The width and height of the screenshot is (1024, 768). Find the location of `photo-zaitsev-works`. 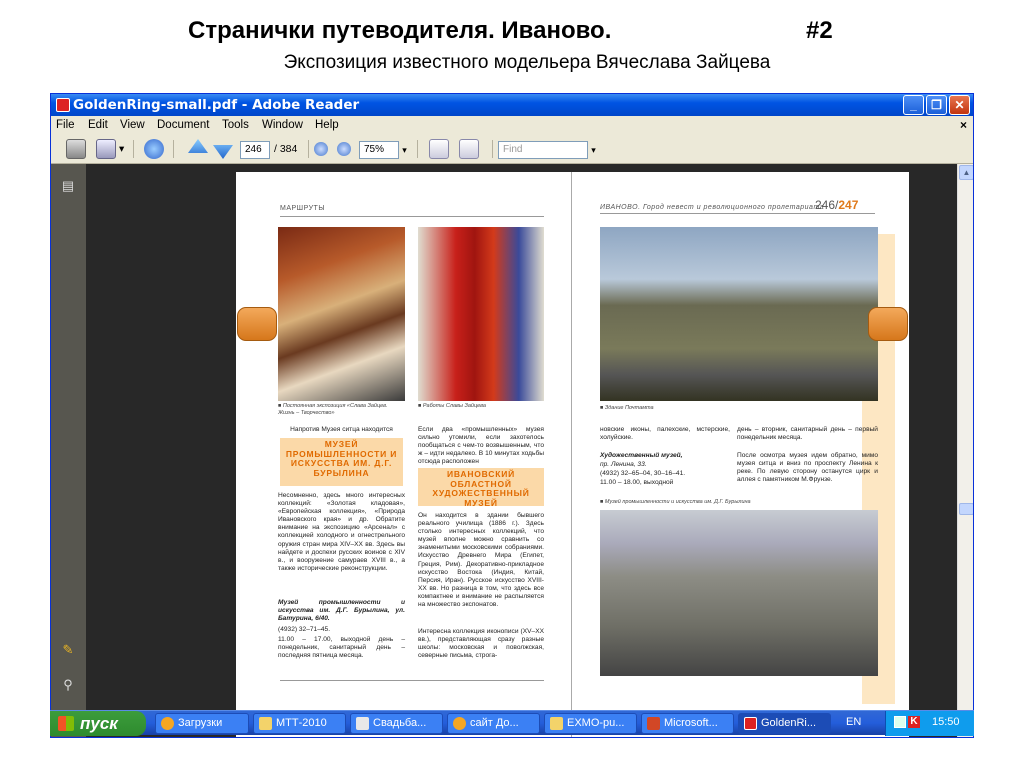

photo-zaitsev-works is located at coordinates (481, 314).